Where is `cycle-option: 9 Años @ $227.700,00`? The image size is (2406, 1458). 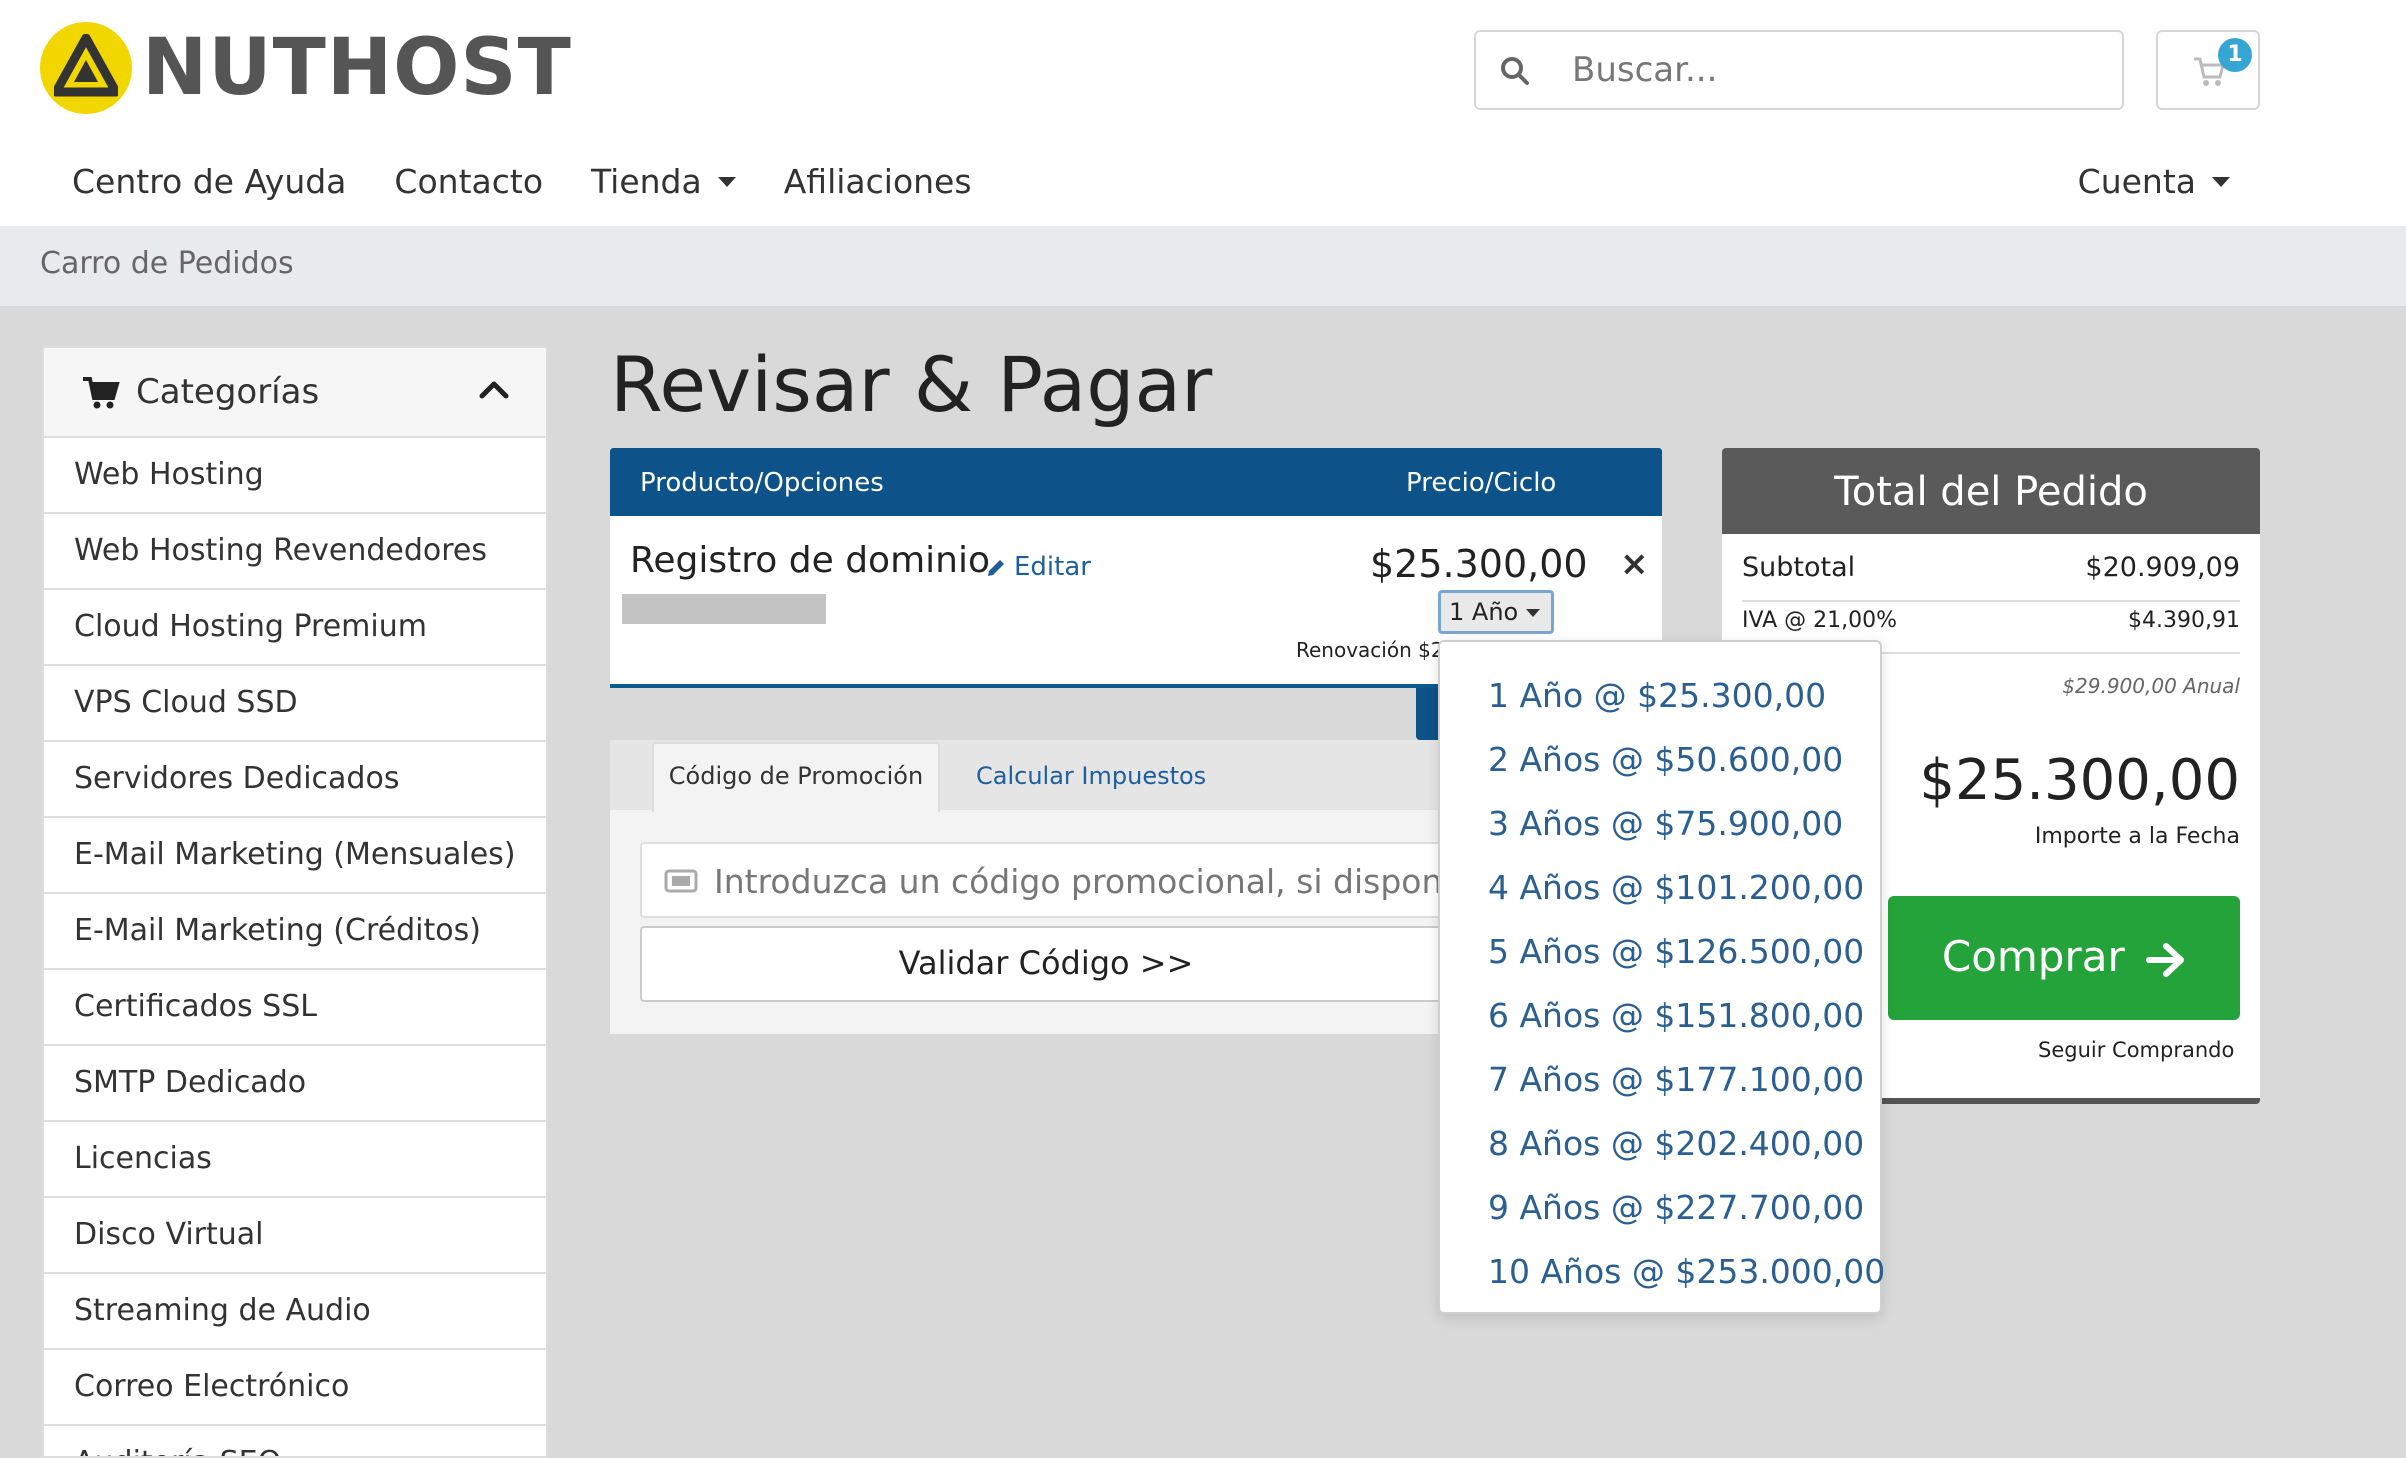 cycle-option: 9 Años @ $227.700,00 is located at coordinates (1660, 1208).